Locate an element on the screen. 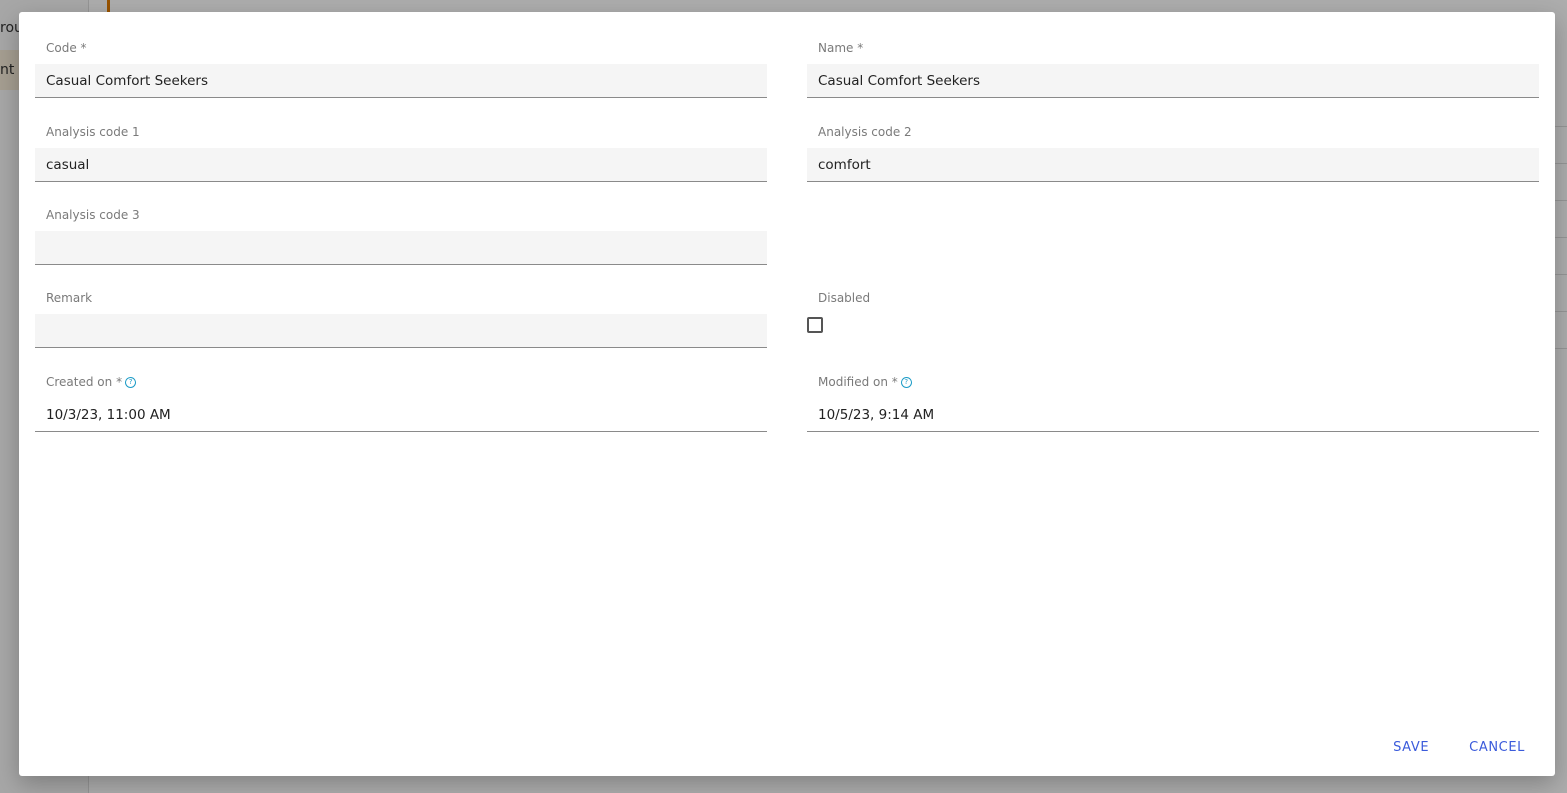 Image resolution: width=1567 pixels, height=793 pixels. created-on-label: Created on *? is located at coordinates (91, 382).